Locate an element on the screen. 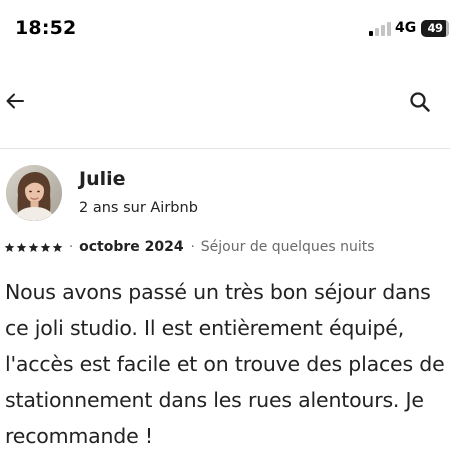  avatar-photo is located at coordinates (34, 193).